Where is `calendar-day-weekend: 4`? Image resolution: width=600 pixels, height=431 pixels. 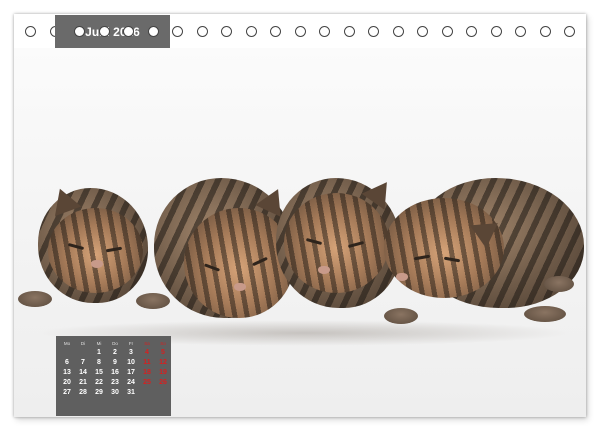 calendar-day-weekend: 4 is located at coordinates (147, 352).